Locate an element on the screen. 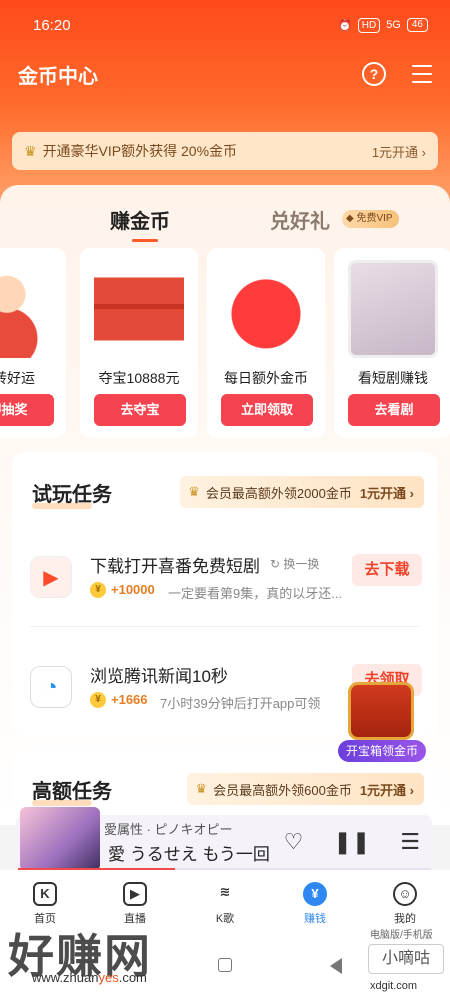 This screenshot has height=1000, width=450. task-reward: +10000 is located at coordinates (133, 589).